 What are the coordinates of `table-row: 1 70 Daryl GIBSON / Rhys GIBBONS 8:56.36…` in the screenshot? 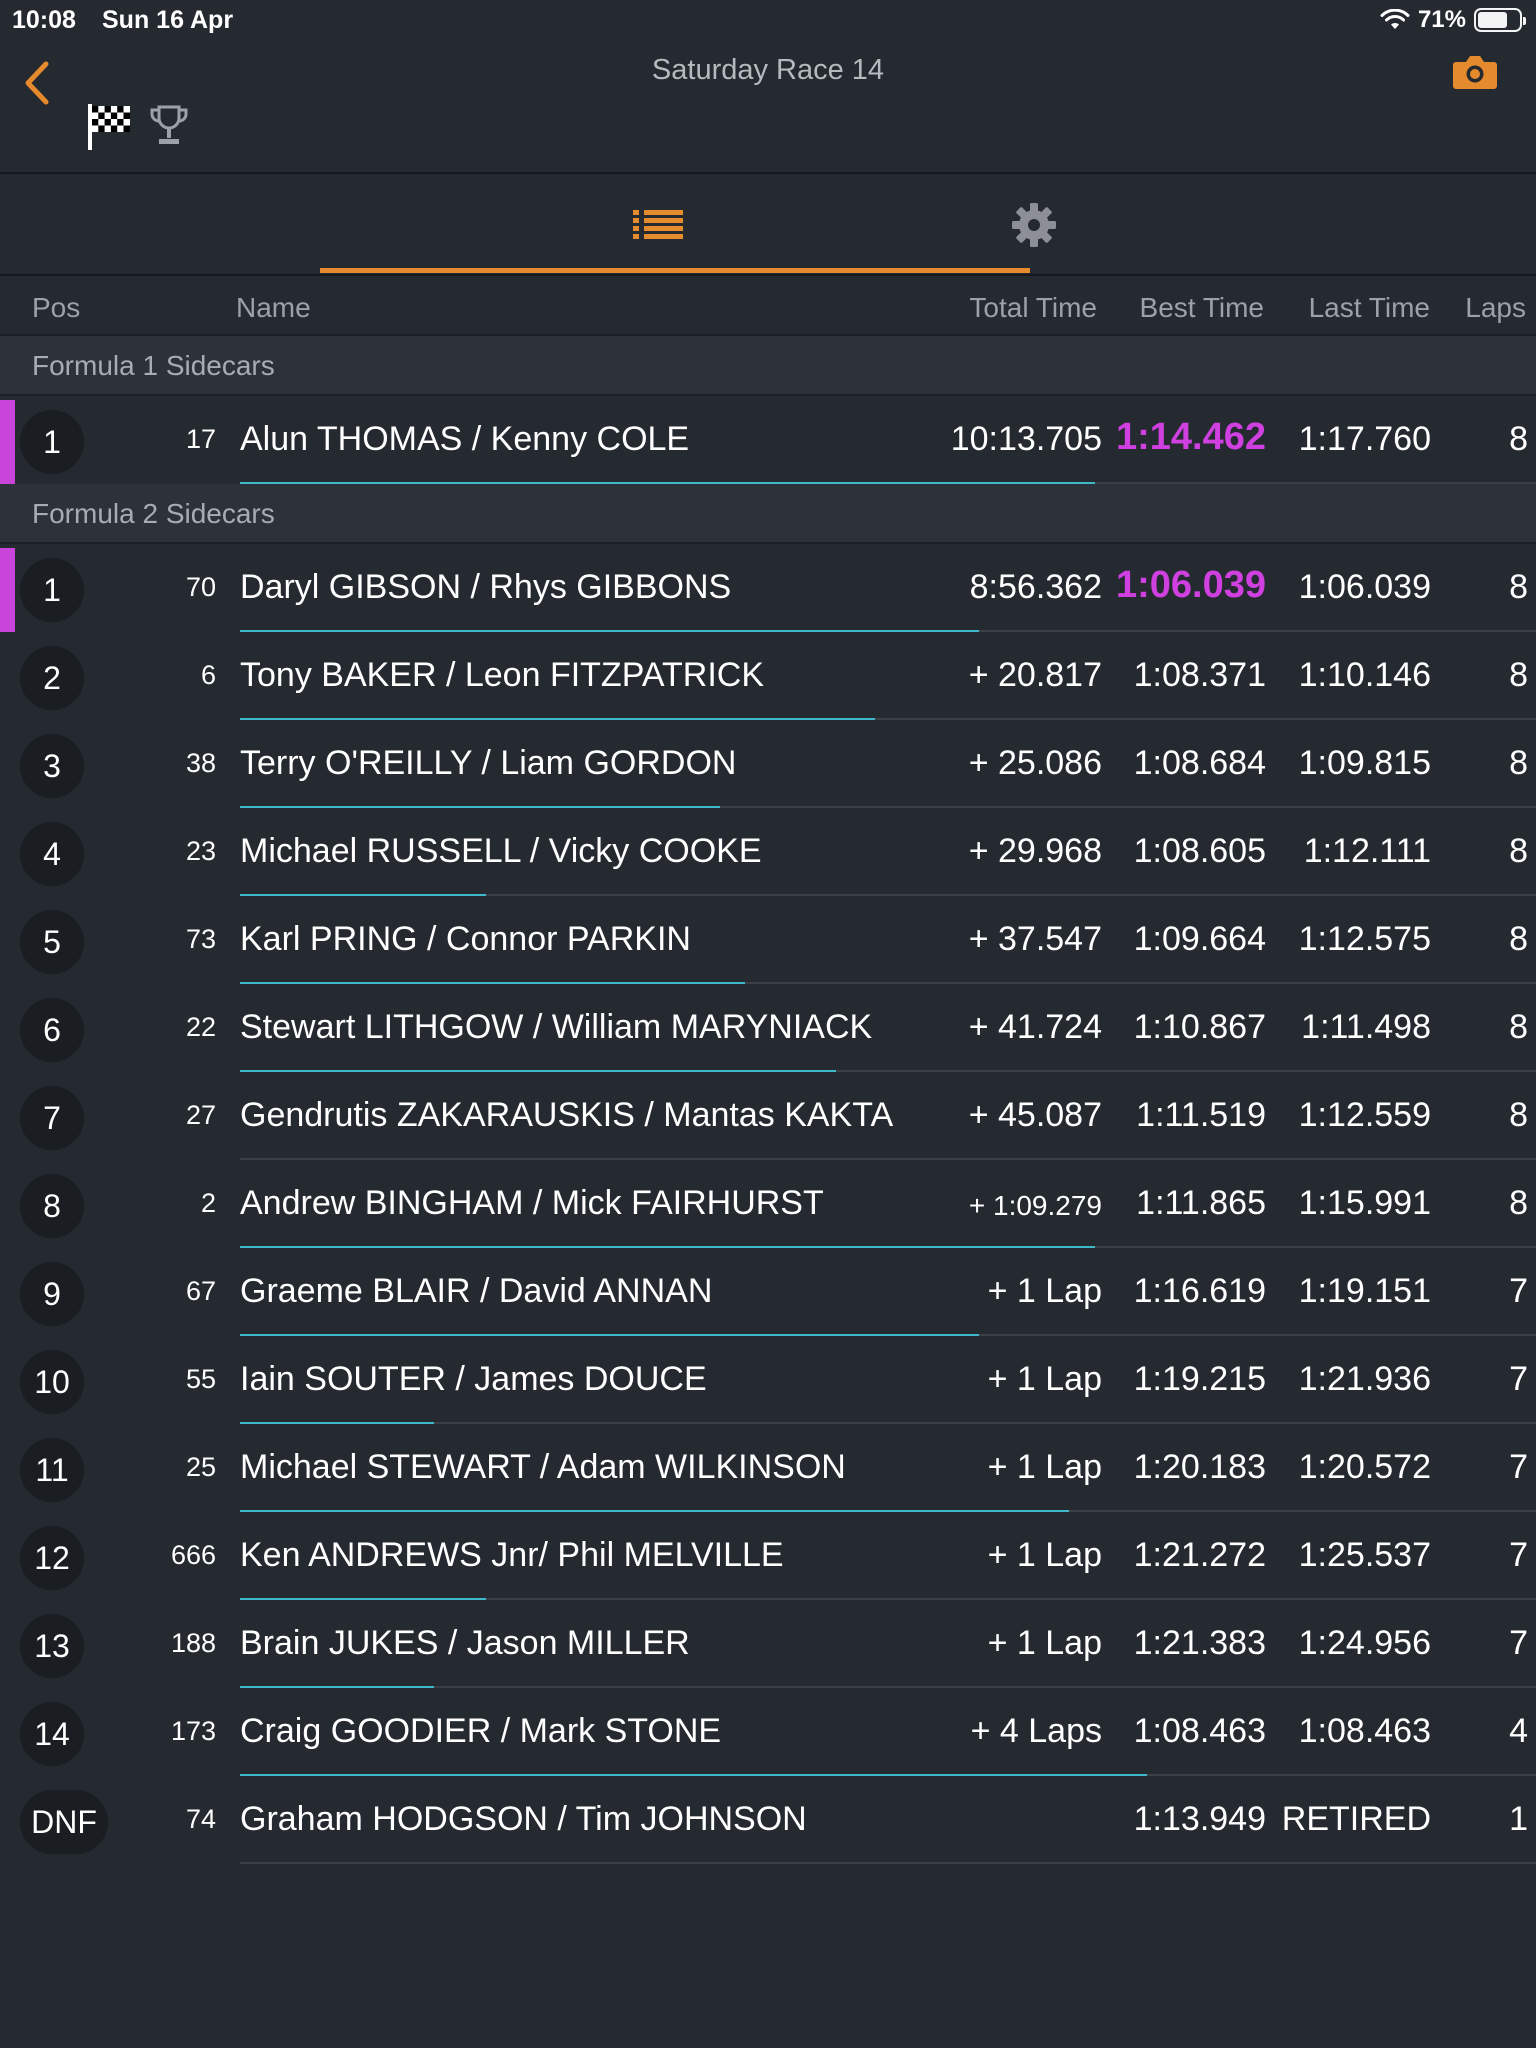 It's located at (768, 588).